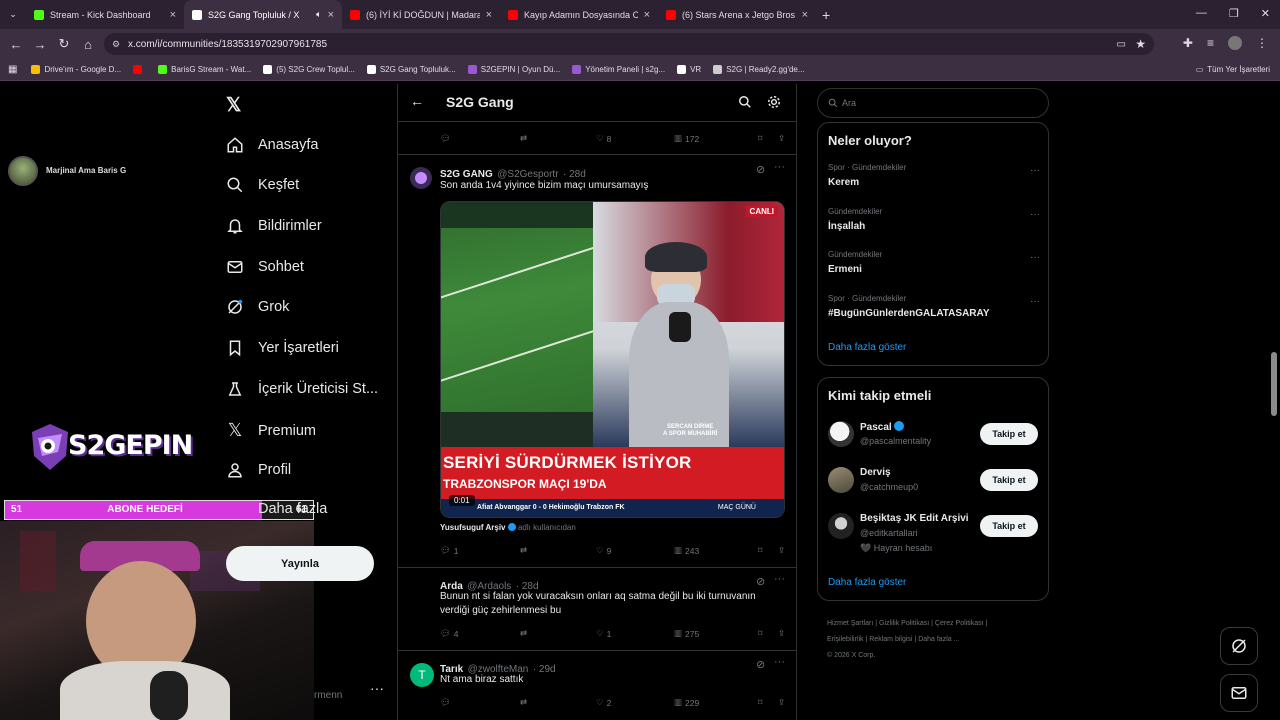 This screenshot has height=720, width=1280. Describe the element at coordinates (417, 101) in the screenshot. I see `back-arrow-icon: ←` at that location.